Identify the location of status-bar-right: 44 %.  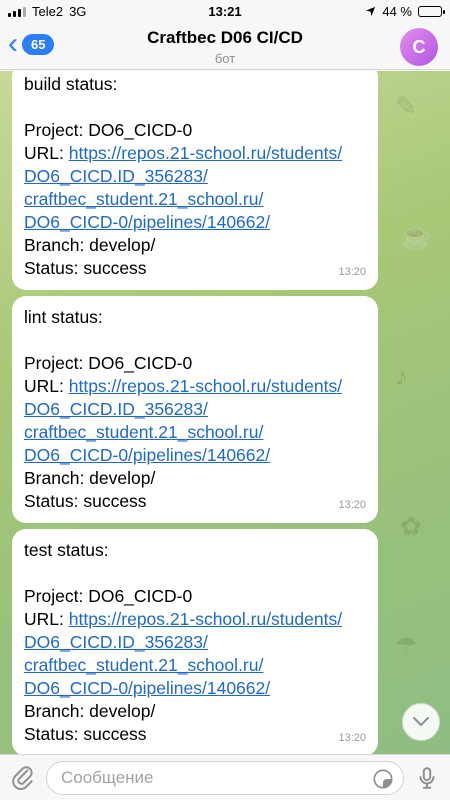
(405, 11).